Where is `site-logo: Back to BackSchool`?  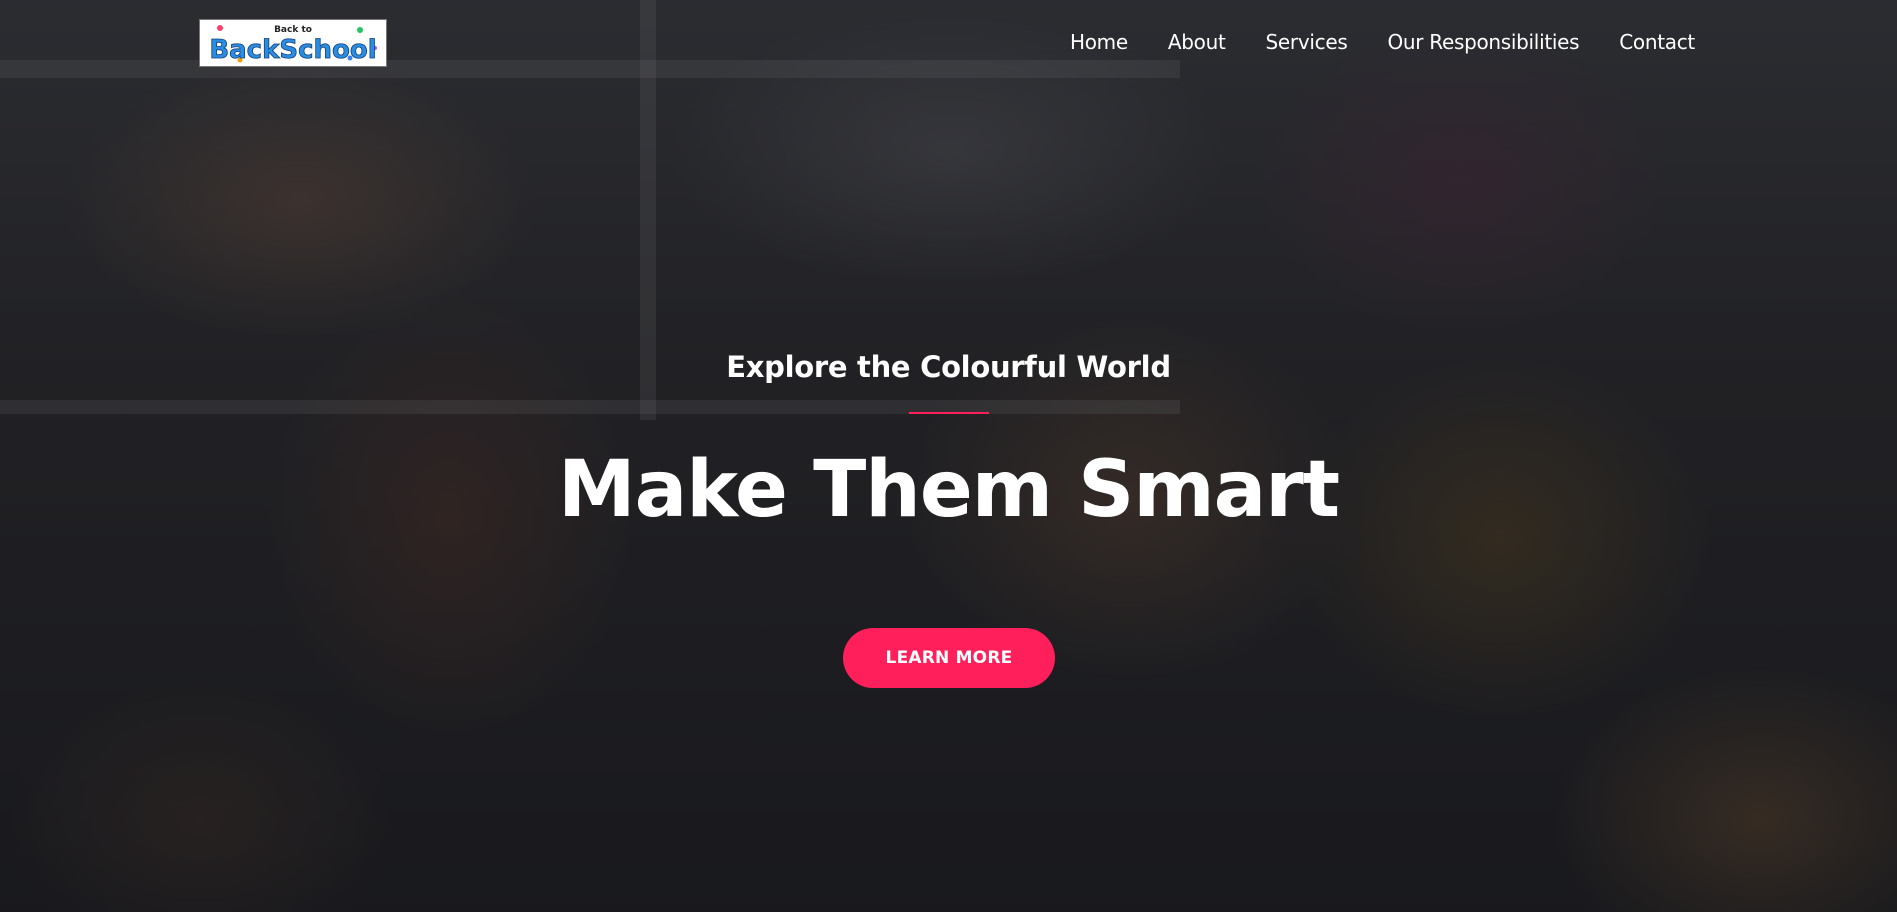 site-logo: Back to BackSchool is located at coordinates (293, 43).